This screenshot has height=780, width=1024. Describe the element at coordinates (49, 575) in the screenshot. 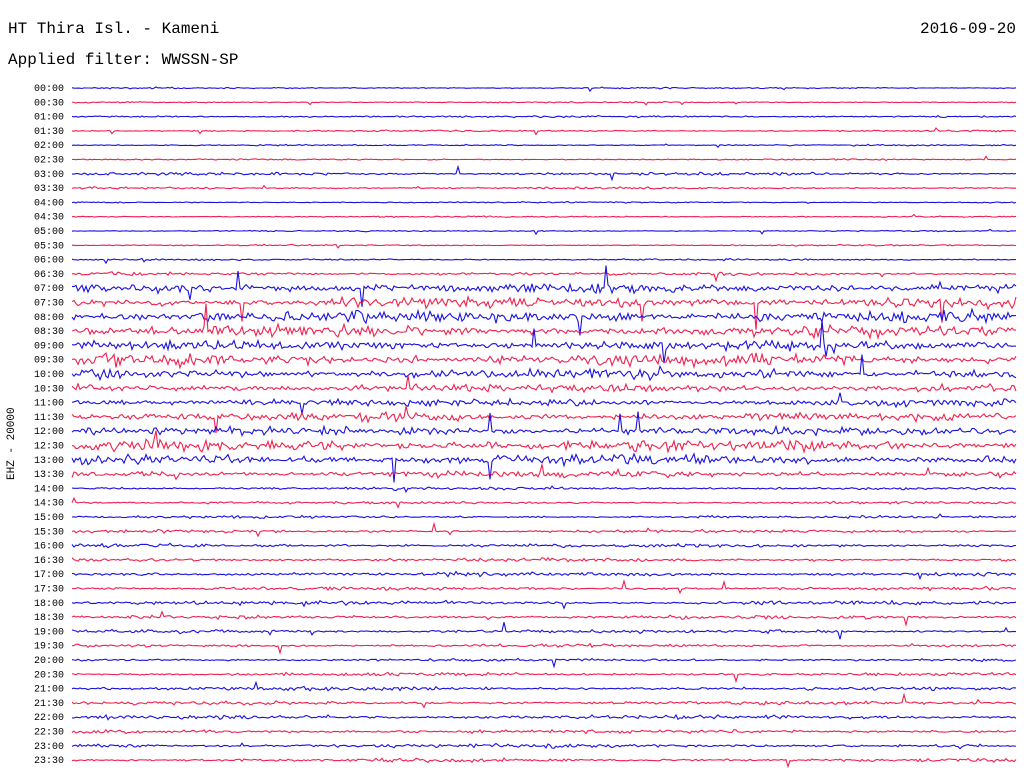

I see `row-tick-label: 17:00` at that location.